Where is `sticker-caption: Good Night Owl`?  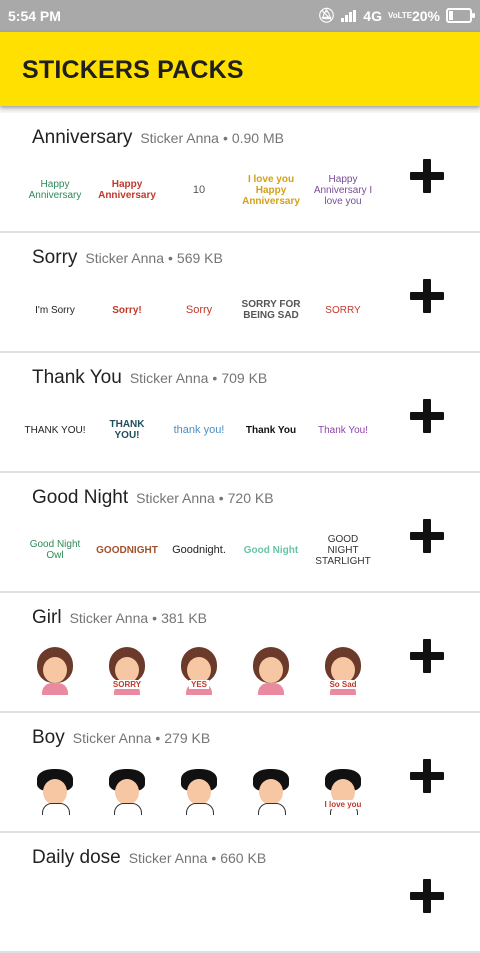
sticker-caption: Good Night Owl is located at coordinates (55, 550).